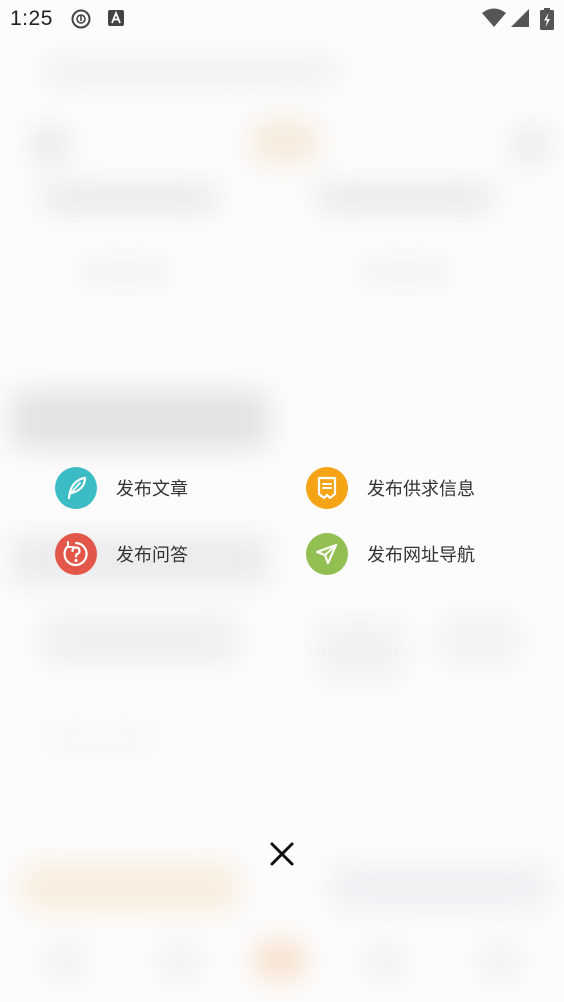 The image size is (564, 1002). What do you see at coordinates (282, 19) in the screenshot?
I see `status-bar: 1:25` at bounding box center [282, 19].